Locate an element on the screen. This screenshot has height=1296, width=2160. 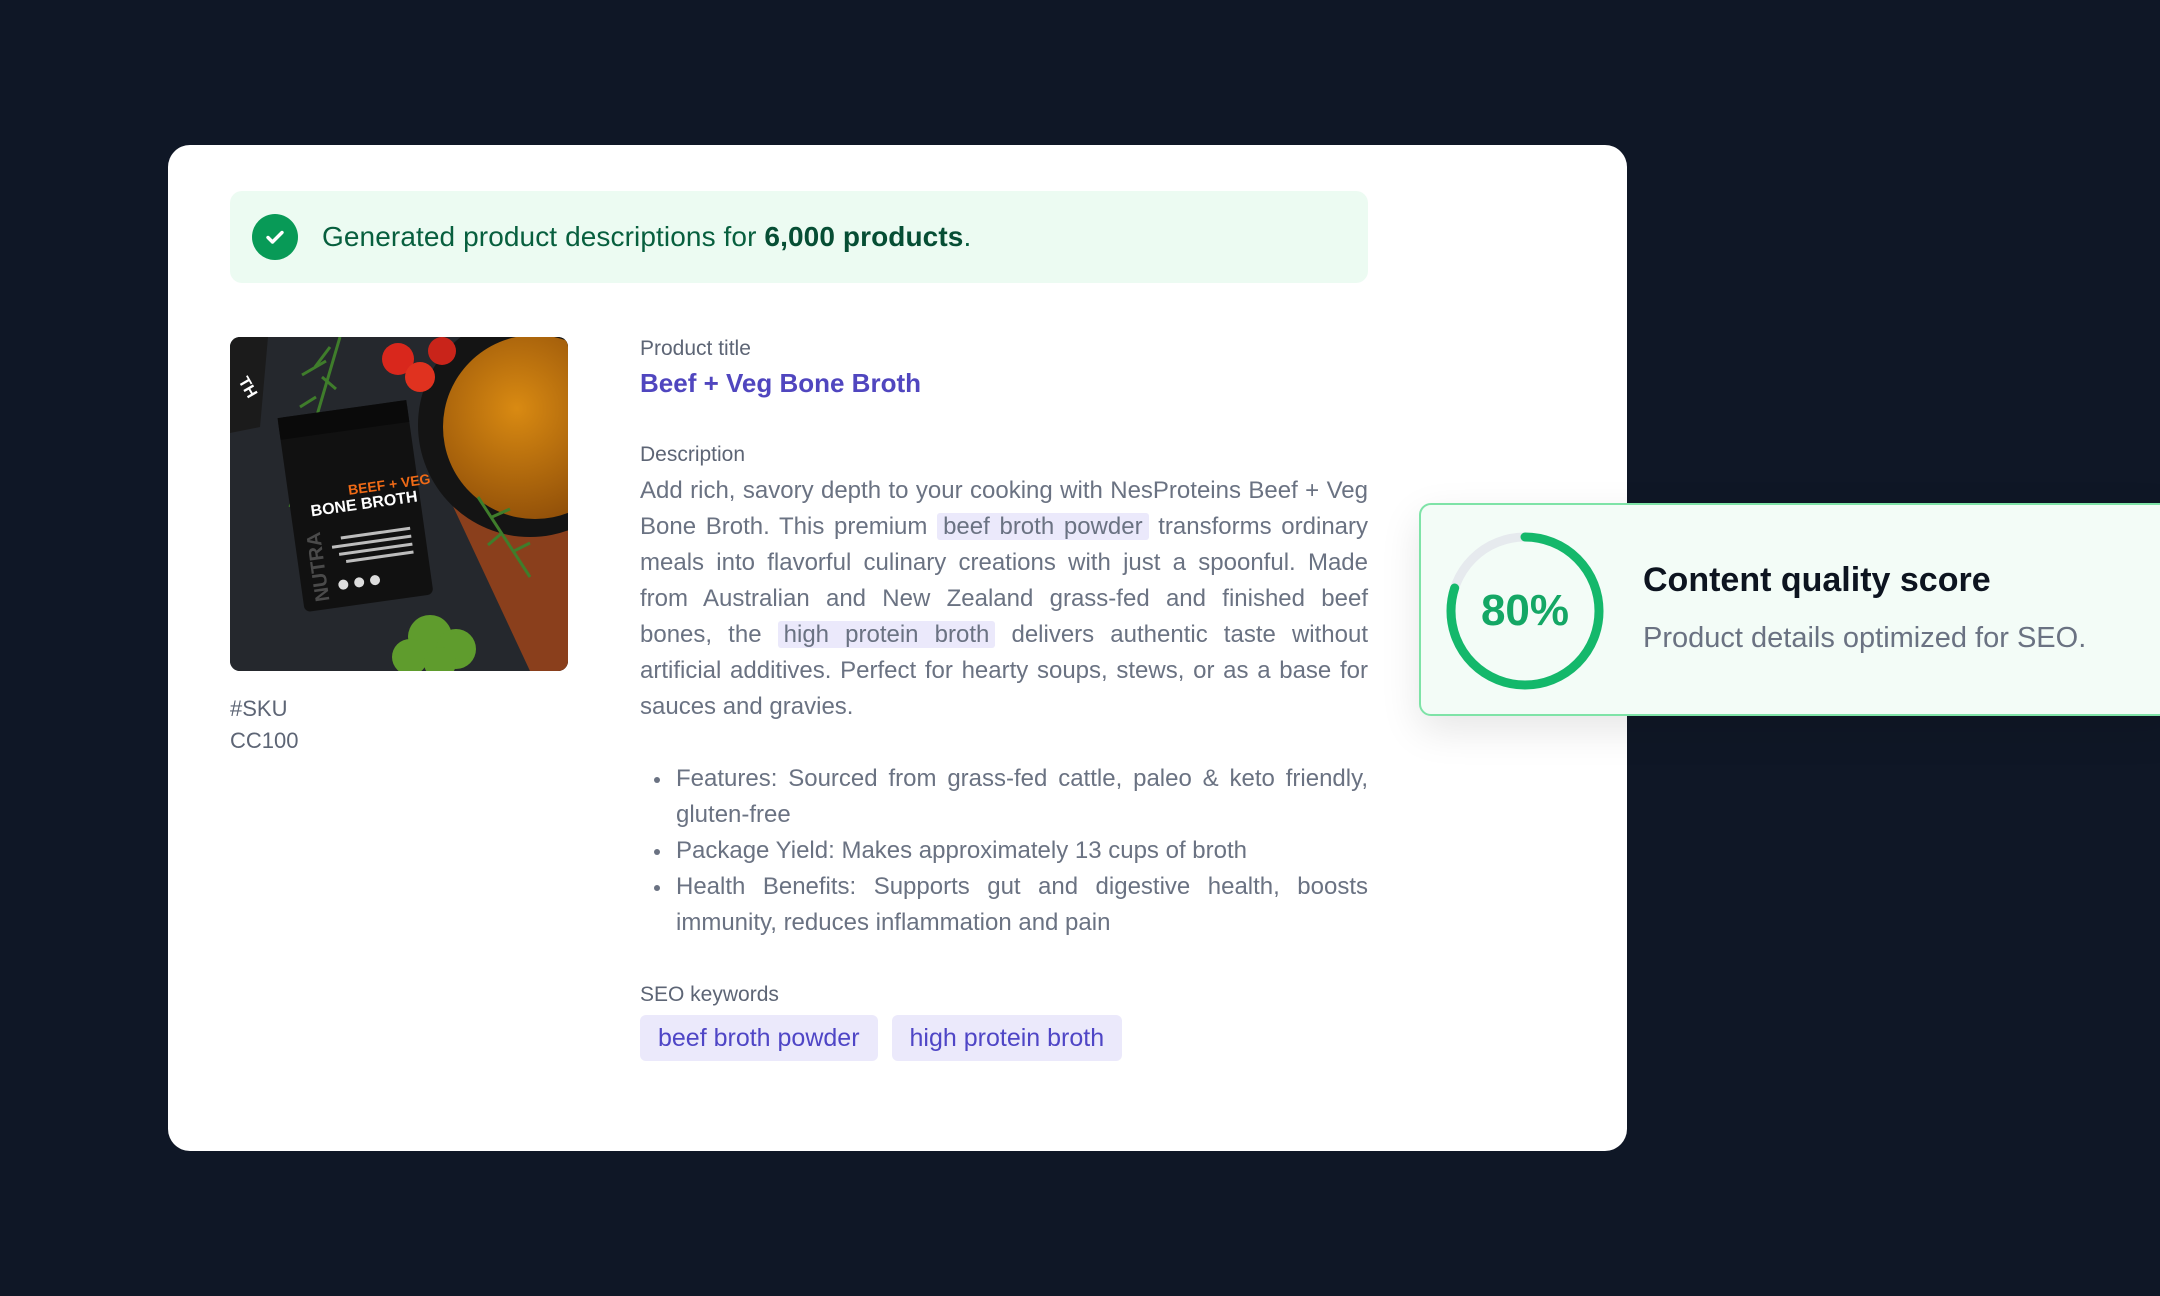
product-image: TH BEEF + VEG BONE BROTH NUTRA is located at coordinates (399, 504).